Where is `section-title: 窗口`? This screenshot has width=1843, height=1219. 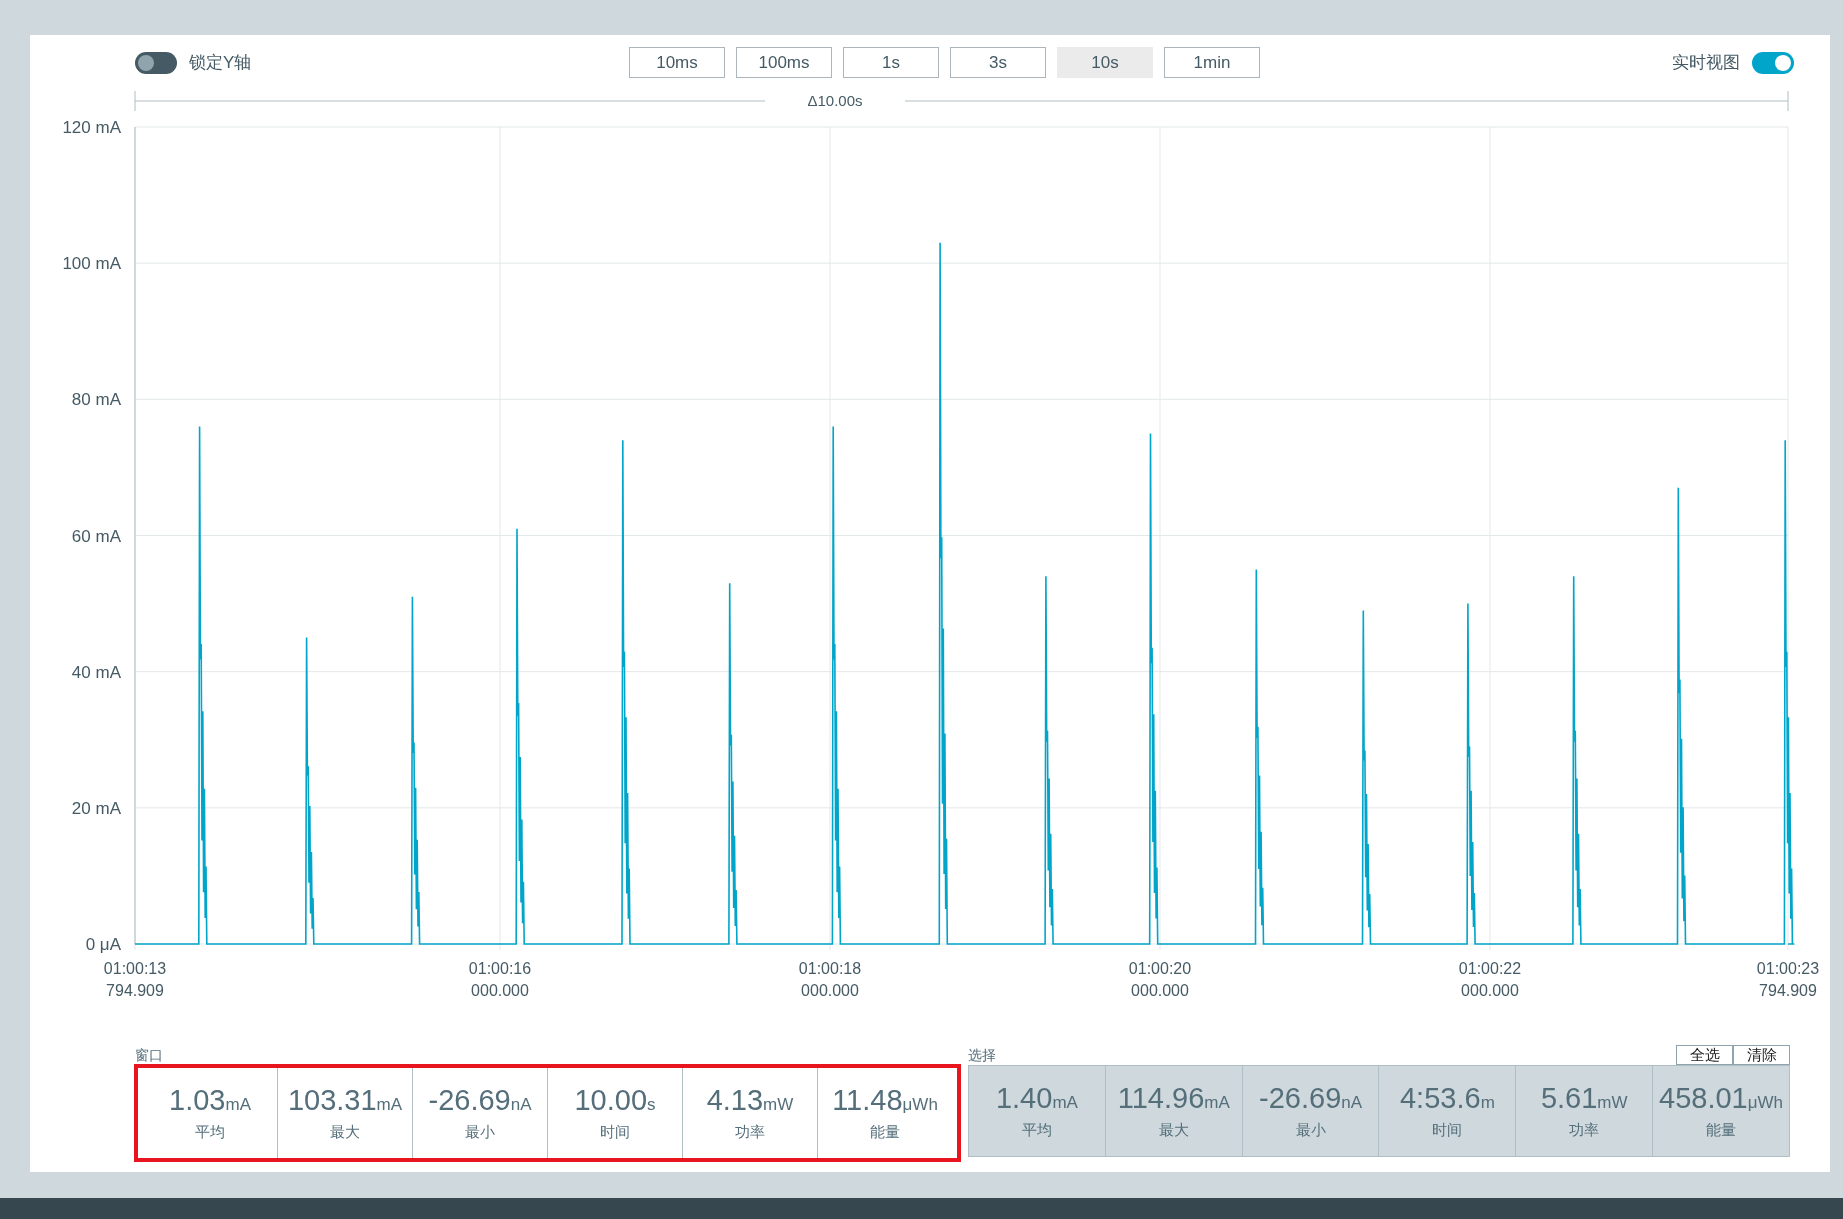
section-title: 窗口 is located at coordinates (149, 1056).